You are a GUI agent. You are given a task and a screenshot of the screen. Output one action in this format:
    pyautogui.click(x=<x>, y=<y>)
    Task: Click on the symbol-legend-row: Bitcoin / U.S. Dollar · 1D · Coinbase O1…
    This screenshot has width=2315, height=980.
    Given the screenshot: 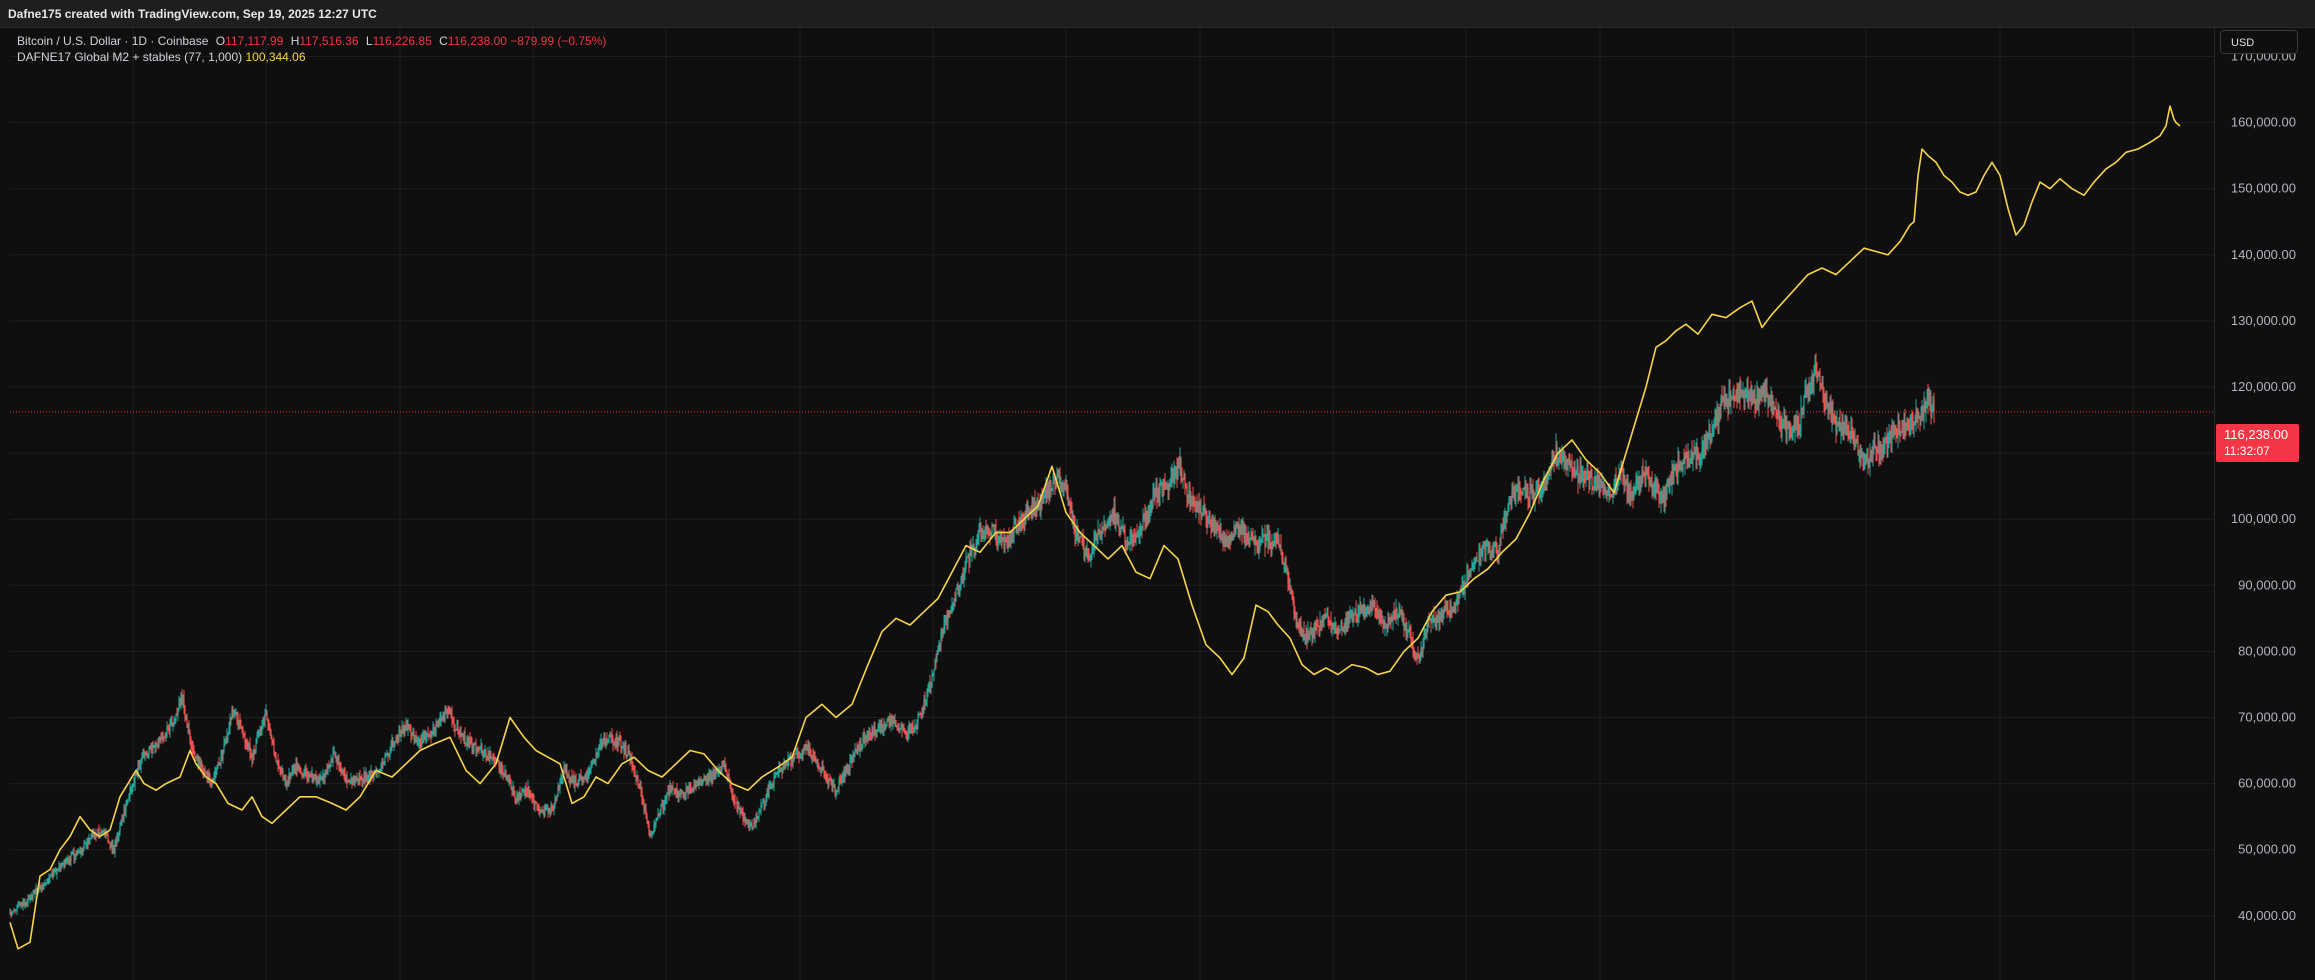 What is the action you would take?
    pyautogui.click(x=311, y=41)
    